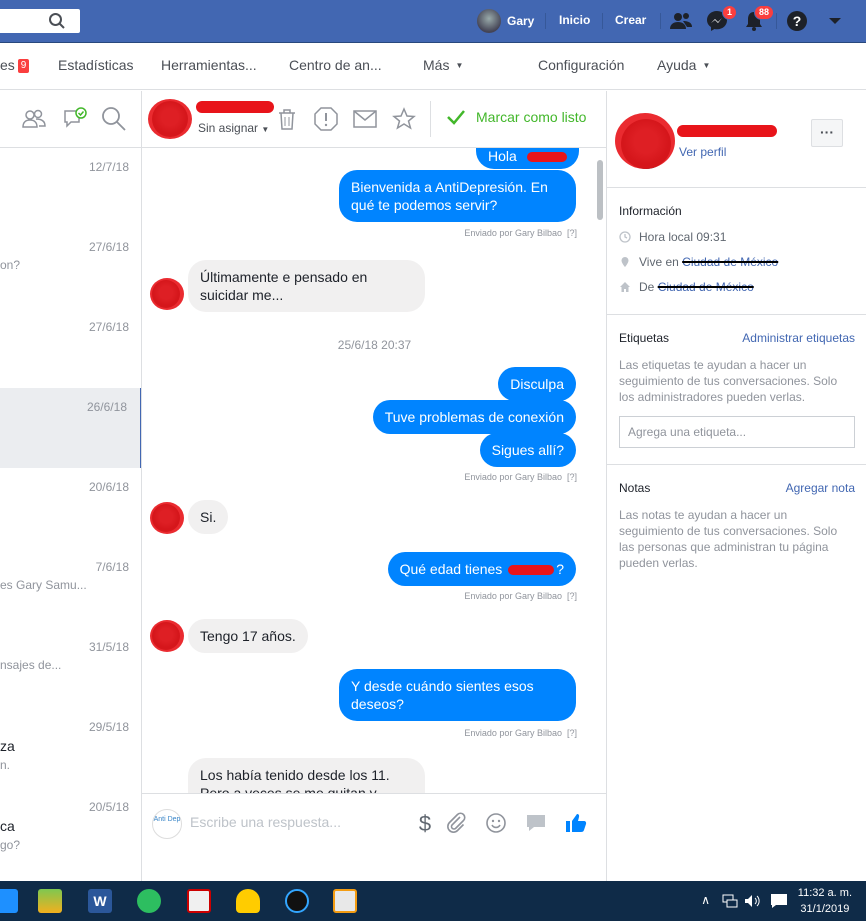 The image size is (866, 921). What do you see at coordinates (425, 823) in the screenshot?
I see `payment-icon: $` at bounding box center [425, 823].